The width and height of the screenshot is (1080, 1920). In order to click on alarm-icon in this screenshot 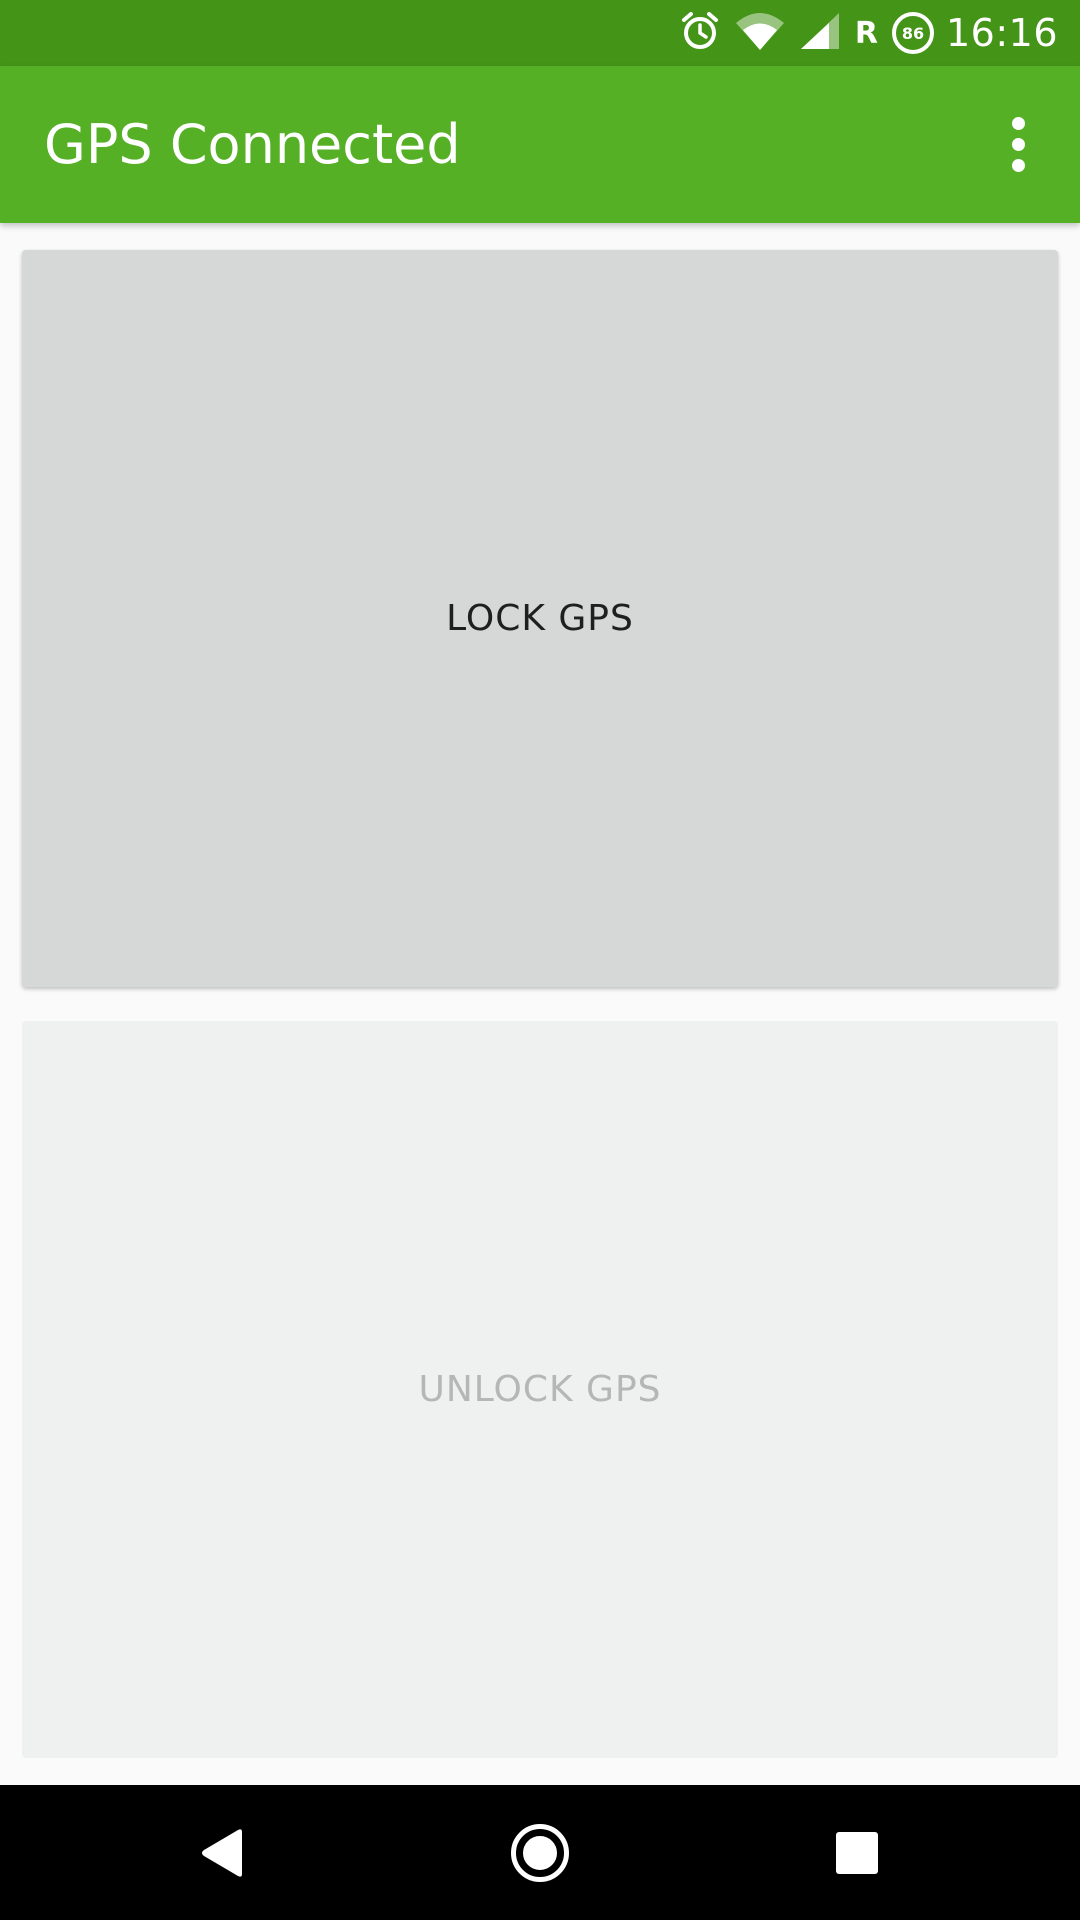, I will do `click(700, 33)`.